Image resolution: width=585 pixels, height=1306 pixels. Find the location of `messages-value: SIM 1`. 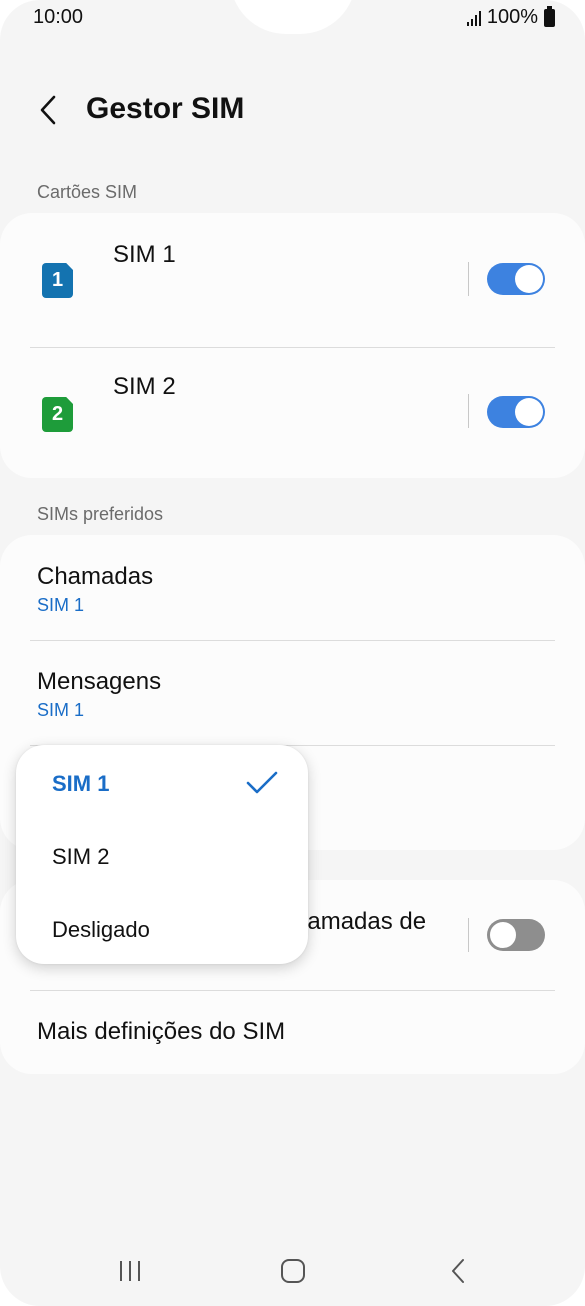

messages-value: SIM 1 is located at coordinates (61, 710).